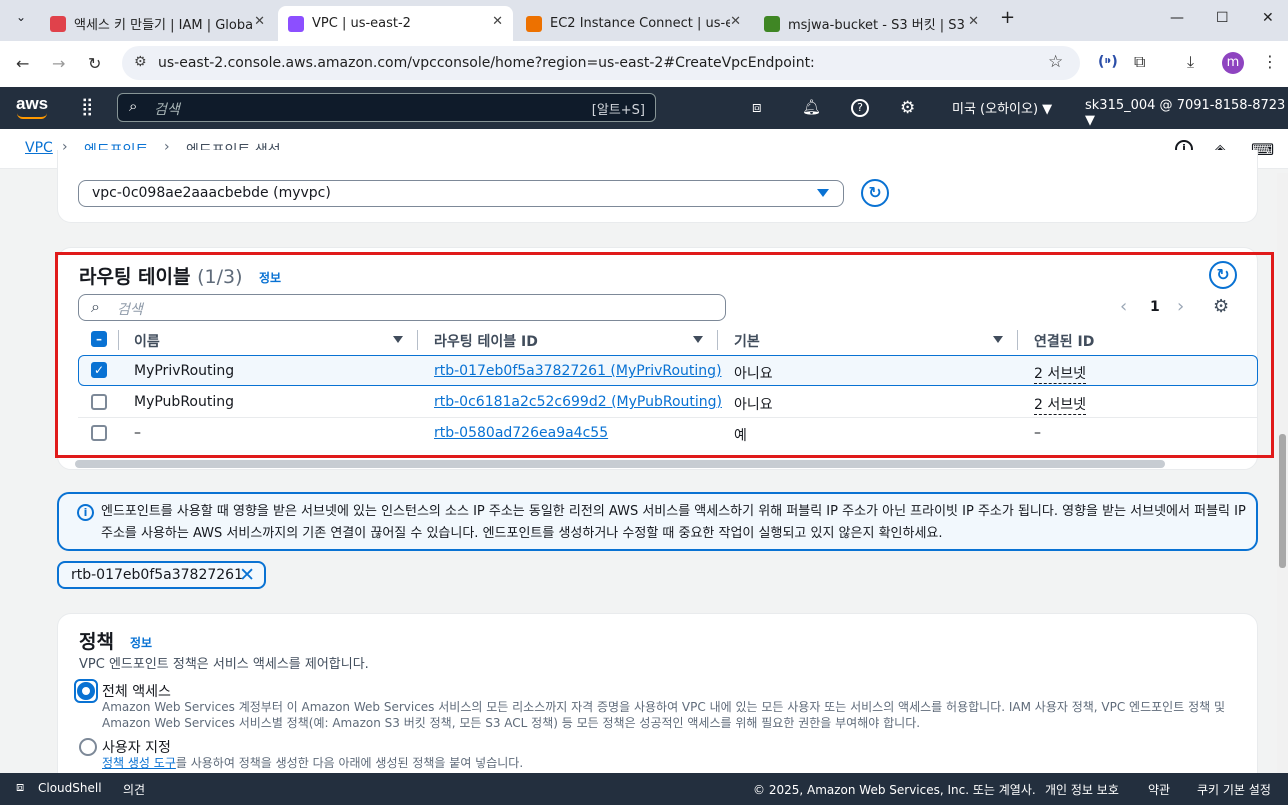 The image size is (1288, 805). What do you see at coordinates (58, 23) in the screenshot?
I see `iam-favicon-icon` at bounding box center [58, 23].